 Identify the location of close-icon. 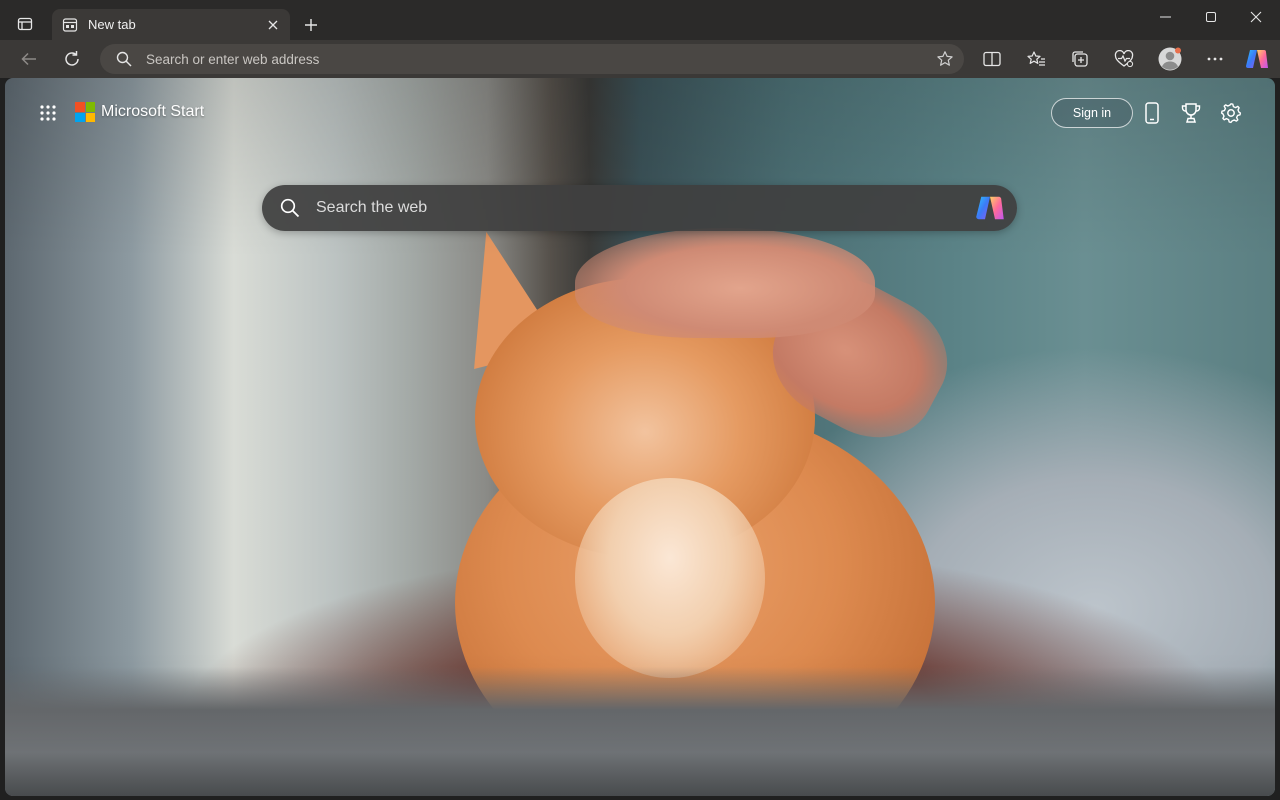
(273, 25).